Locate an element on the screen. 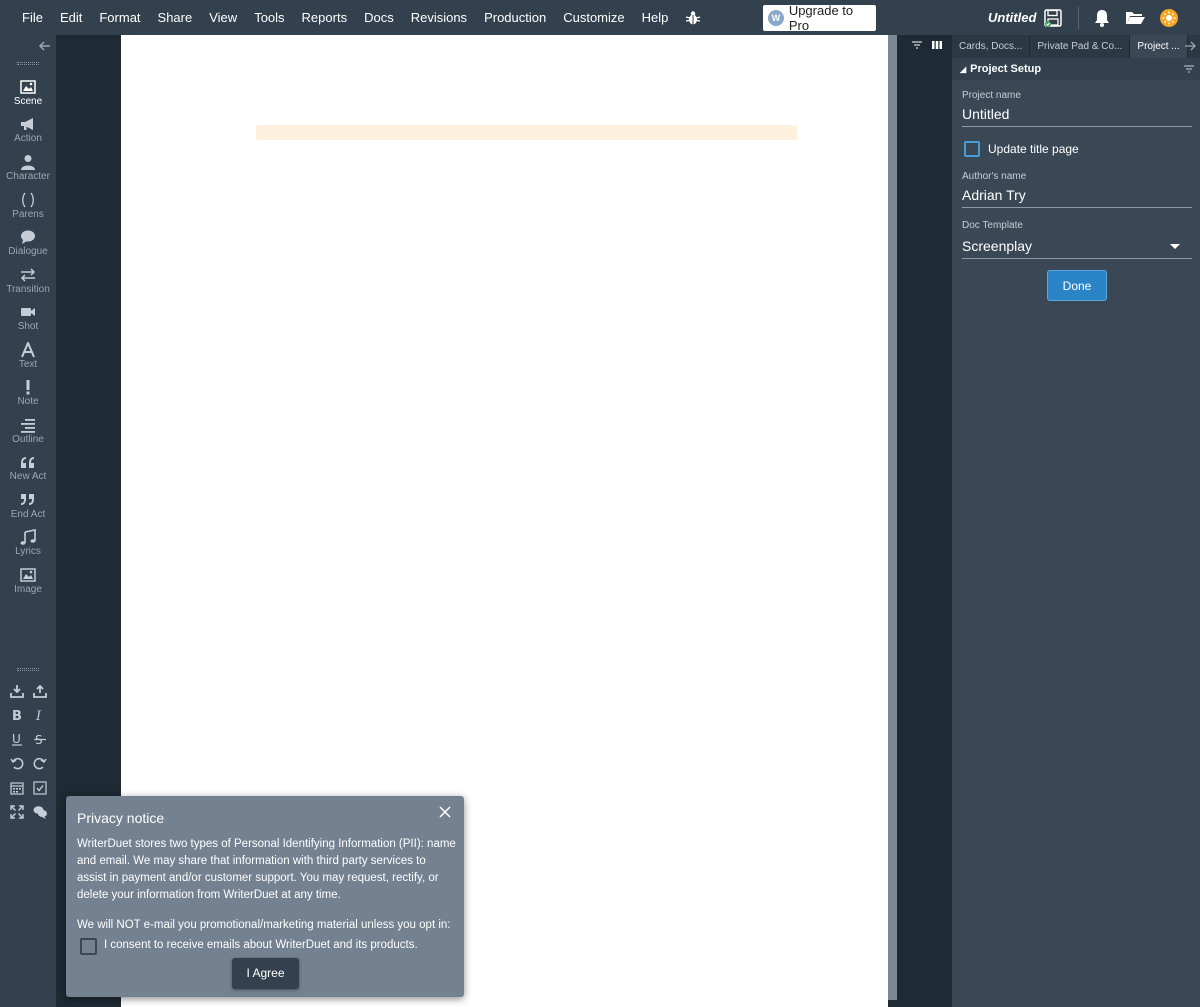 The height and width of the screenshot is (1007, 1200). underline-icon: U is located at coordinates (17, 739).